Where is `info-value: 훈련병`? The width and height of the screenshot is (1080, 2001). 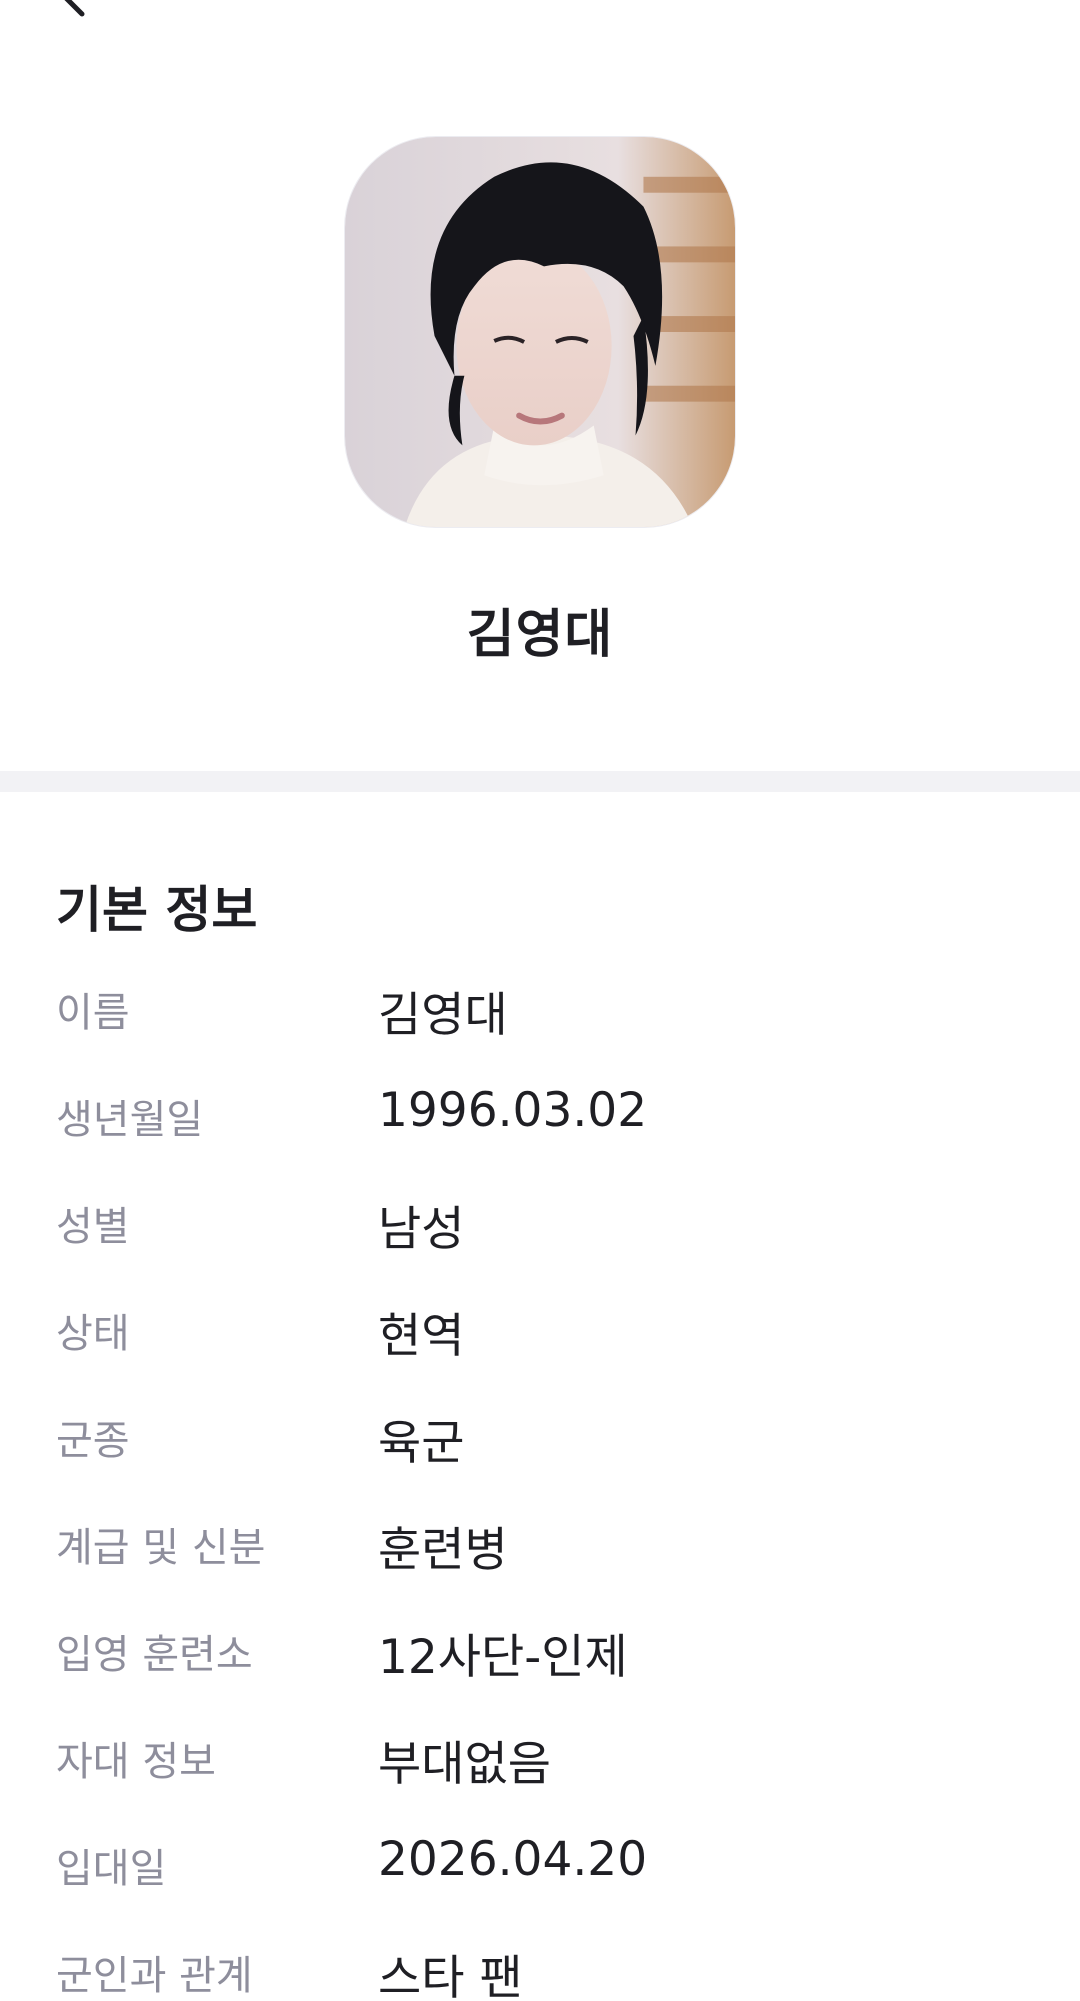 info-value: 훈련병 is located at coordinates (443, 1550).